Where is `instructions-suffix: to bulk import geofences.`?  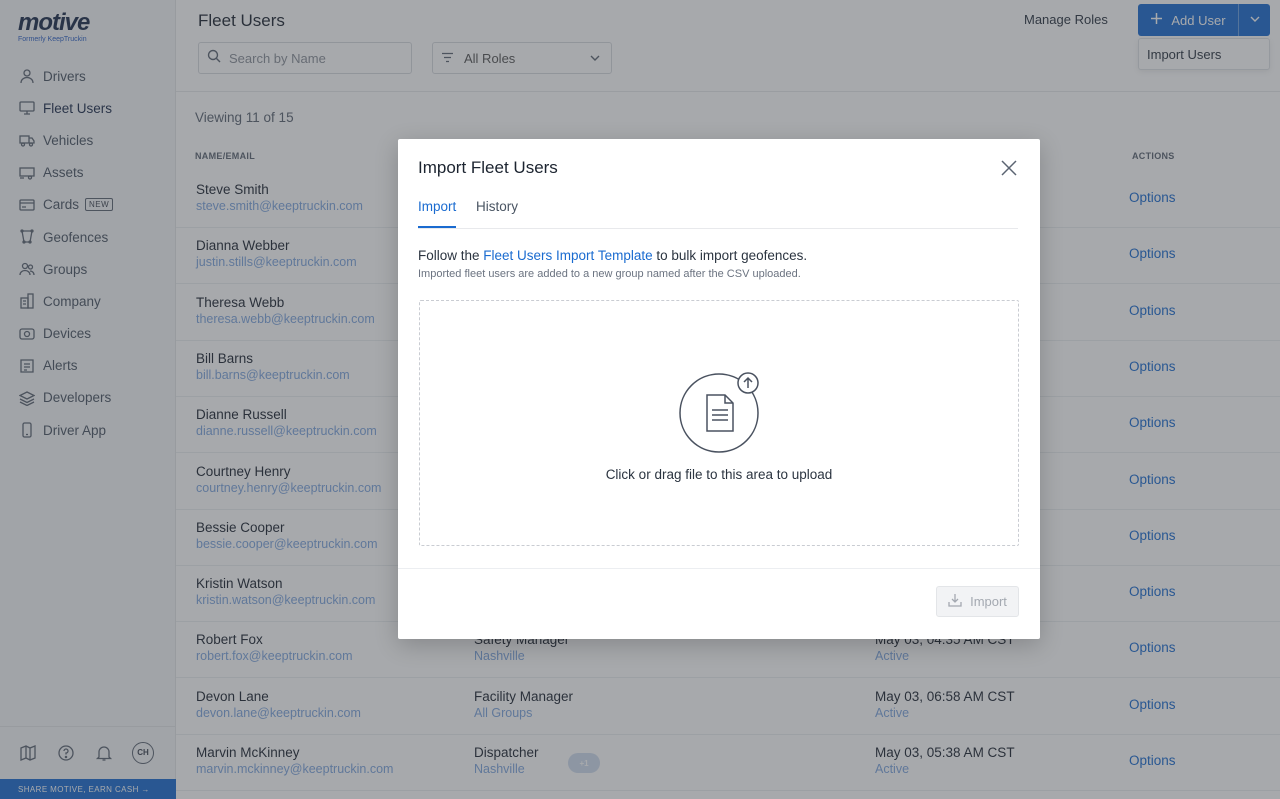
instructions-suffix: to bulk import geofences. is located at coordinates (730, 255).